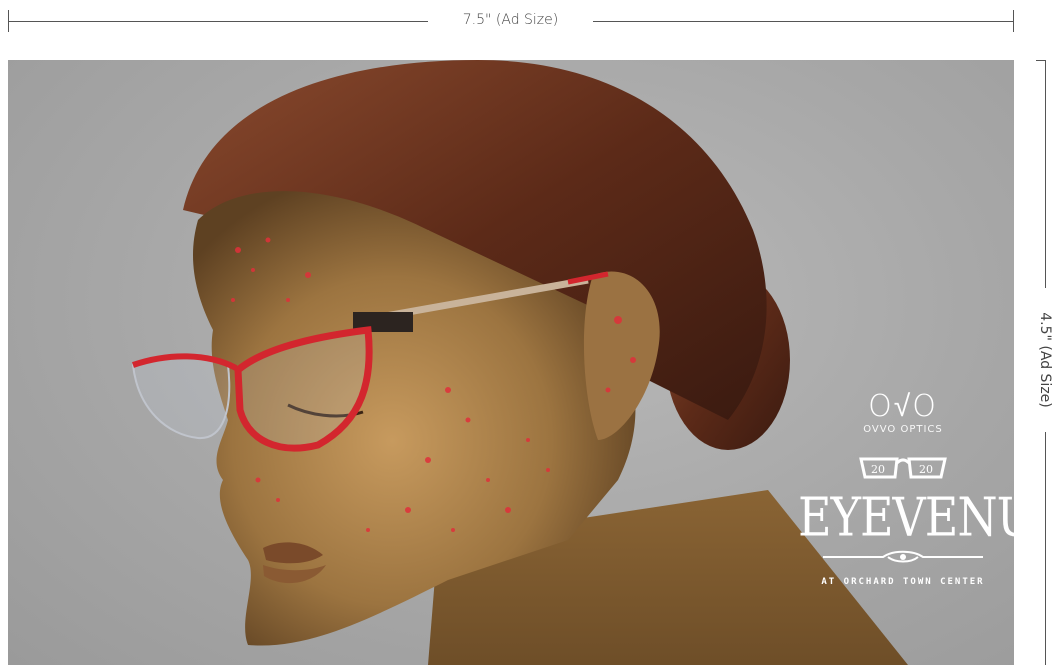 Image resolution: width=1057 pixels, height=665 pixels. What do you see at coordinates (906, 517) in the screenshot?
I see `eyevenue-logo: EYEVENUE` at bounding box center [906, 517].